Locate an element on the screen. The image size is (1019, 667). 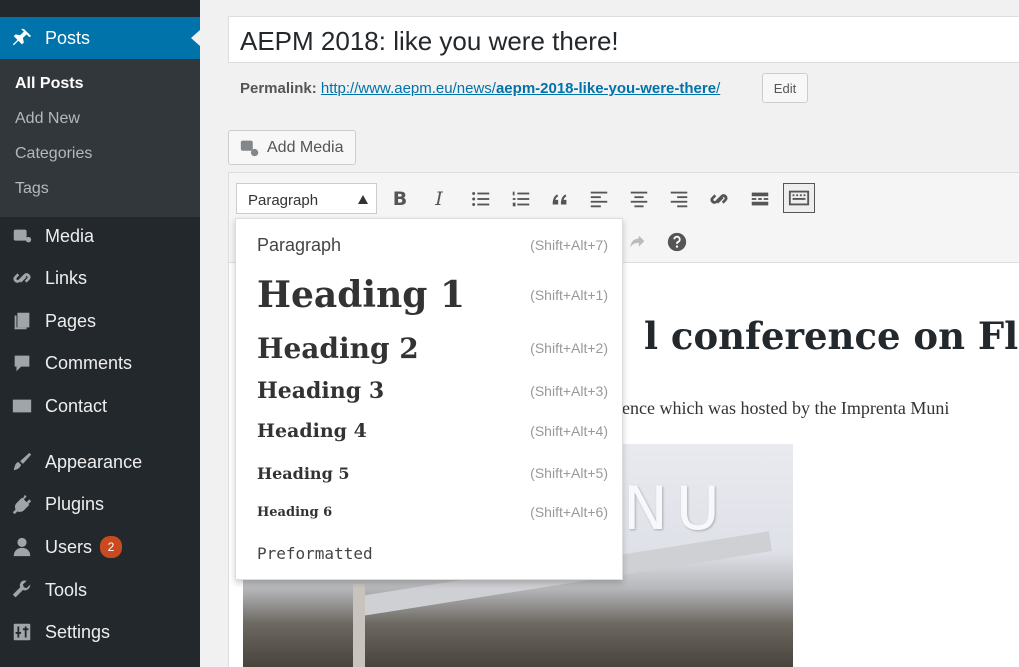
sidebar-item-label: Pages is located at coordinates (71, 320).